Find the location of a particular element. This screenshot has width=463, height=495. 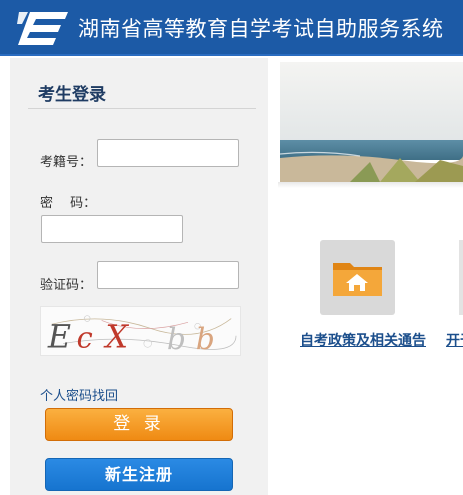

exam-logo-icon is located at coordinates (42, 28).